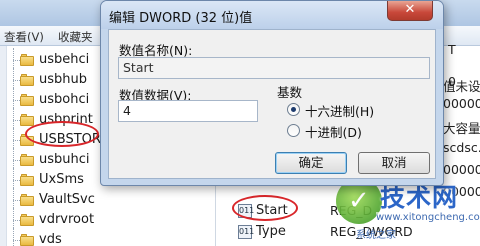 The height and width of the screenshot is (246, 480). Describe the element at coordinates (461, 169) in the screenshot. I see `value-fragment: 00000` at that location.